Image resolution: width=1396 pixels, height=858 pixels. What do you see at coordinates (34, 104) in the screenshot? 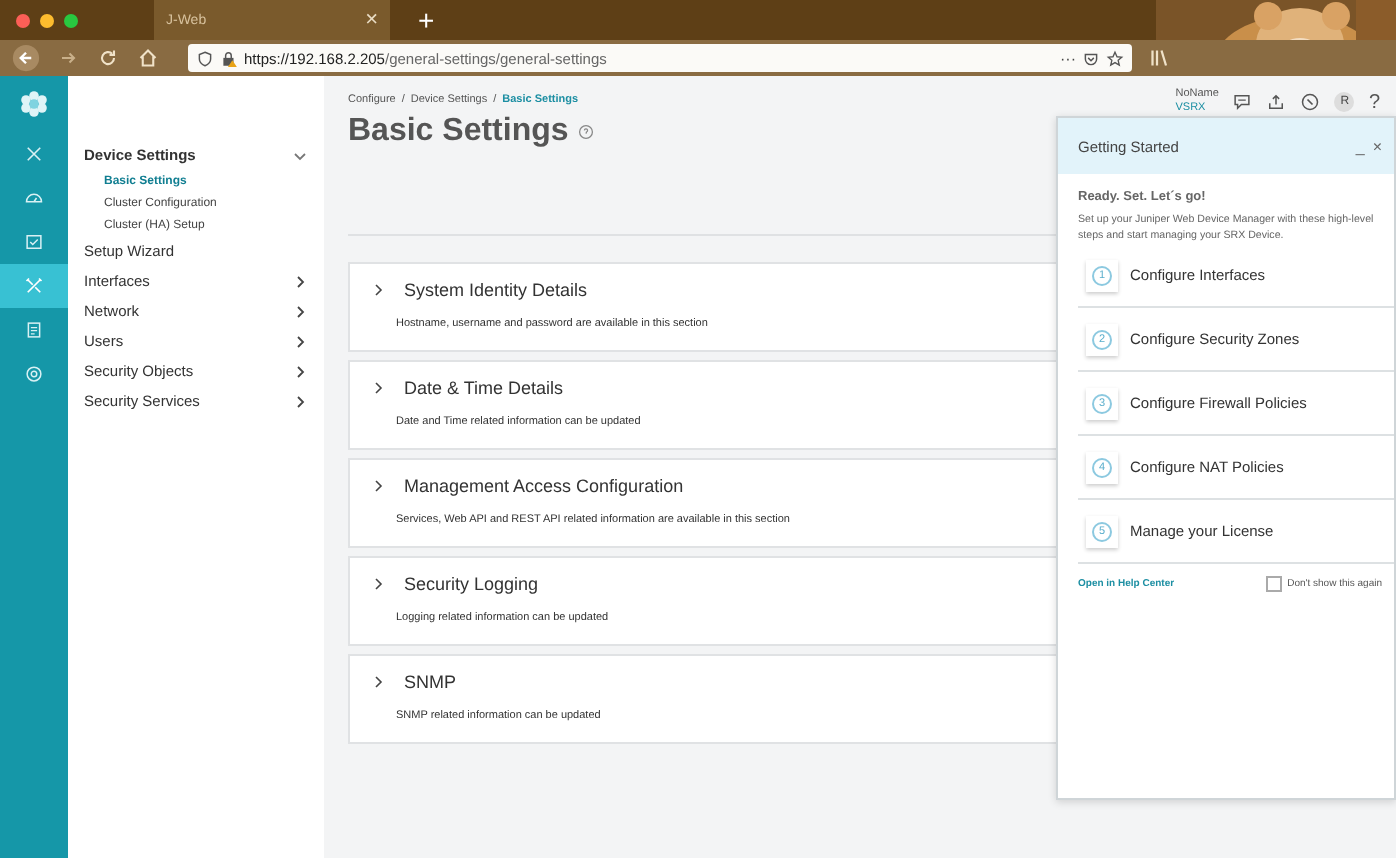
I see `flower-logo-icon` at bounding box center [34, 104].